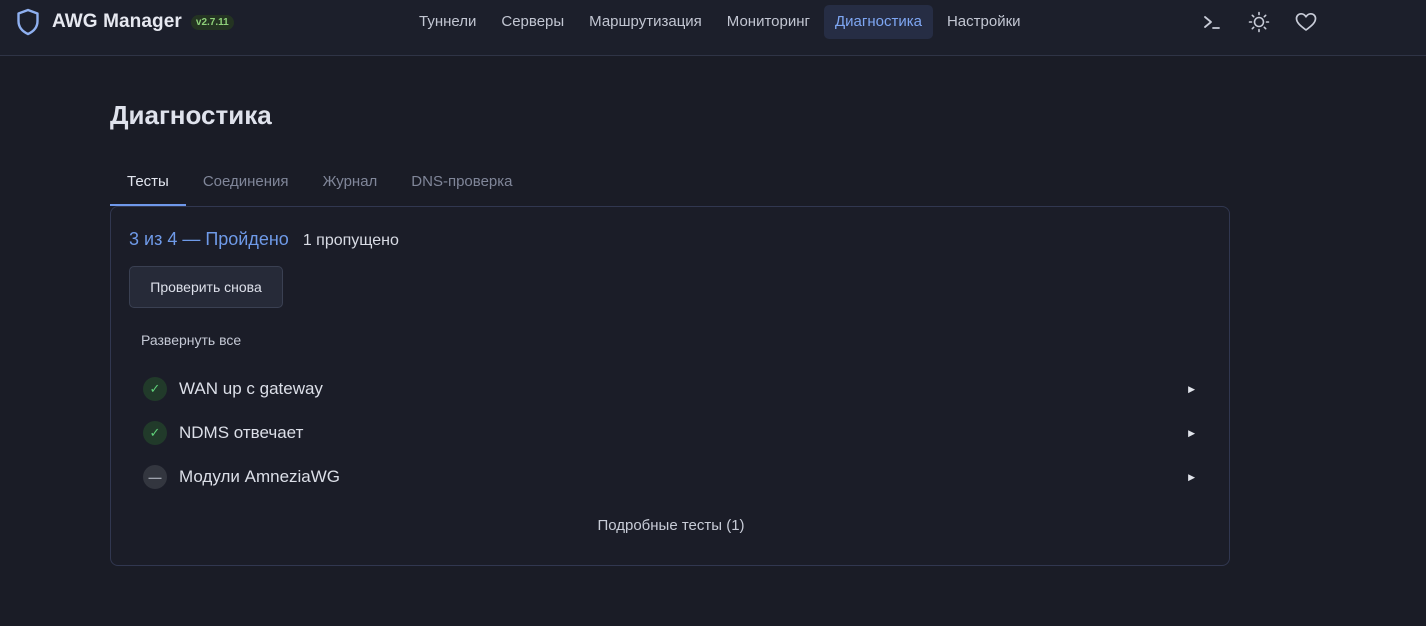 The image size is (1426, 626). I want to click on brand: AWG Manager v2.7.11, so click(125, 22).